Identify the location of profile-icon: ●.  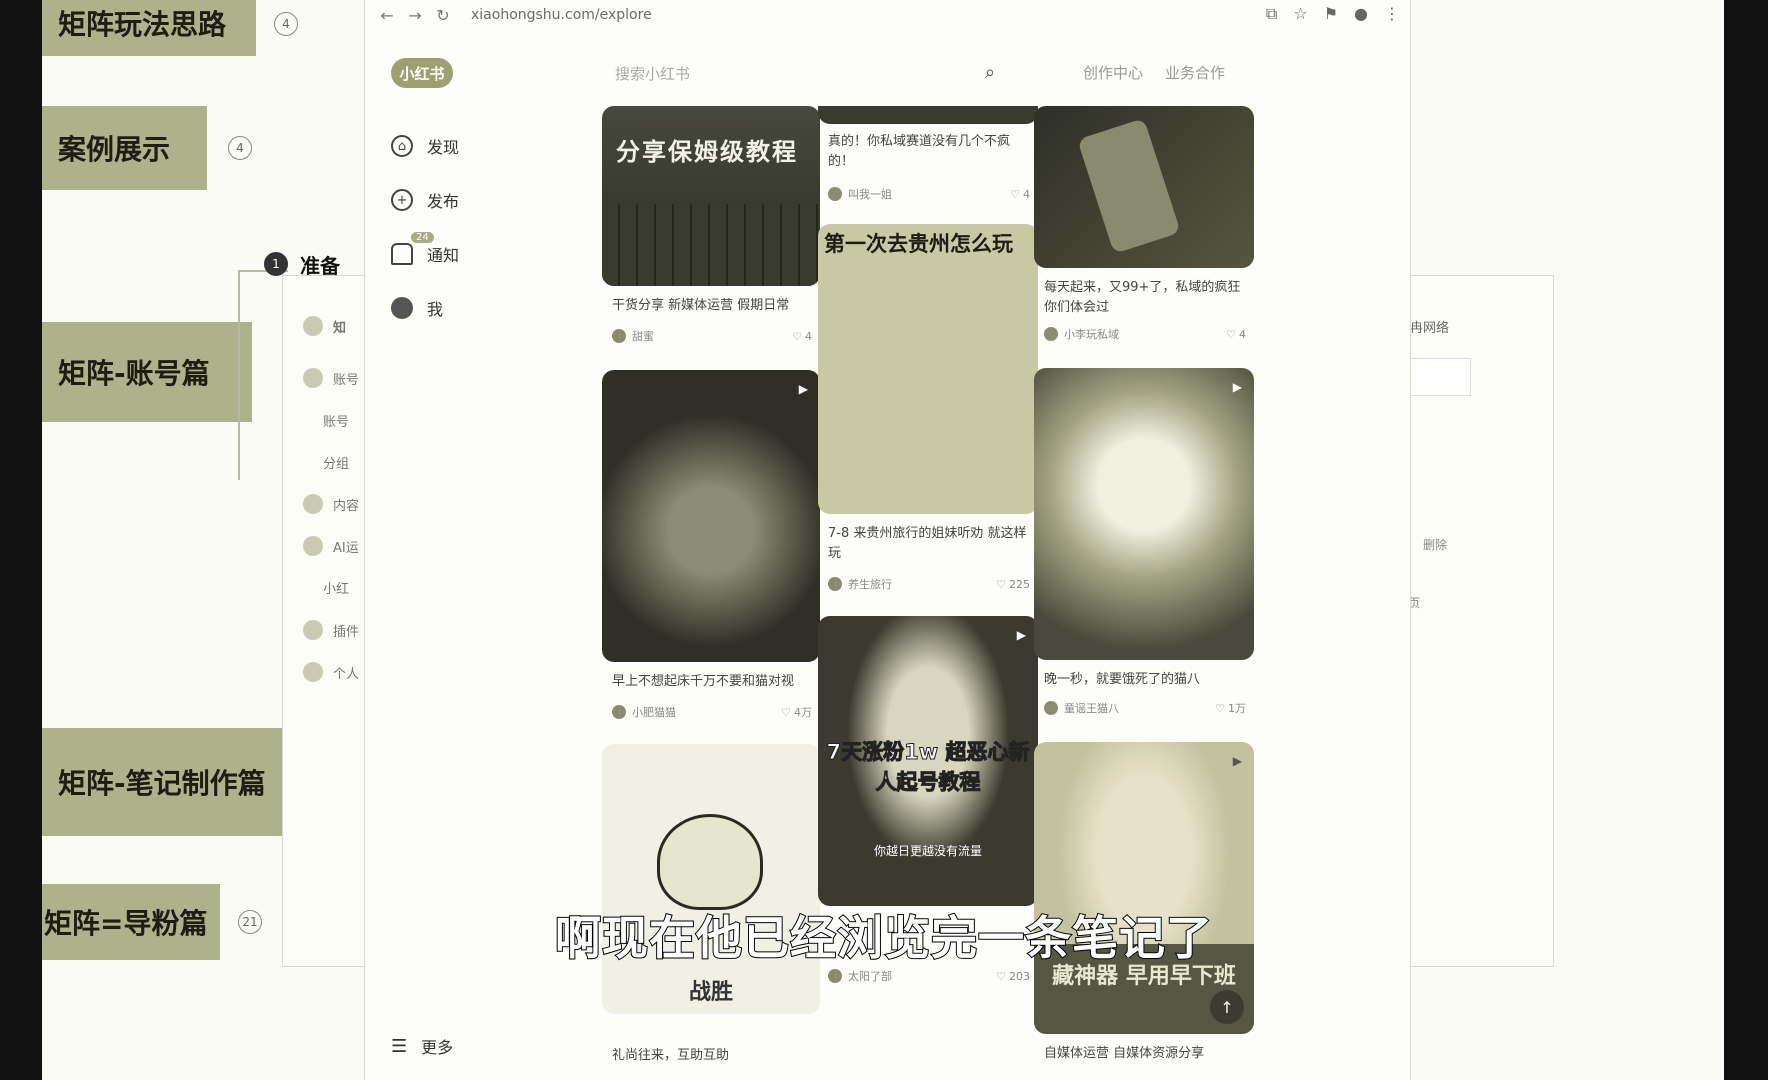
(1361, 14).